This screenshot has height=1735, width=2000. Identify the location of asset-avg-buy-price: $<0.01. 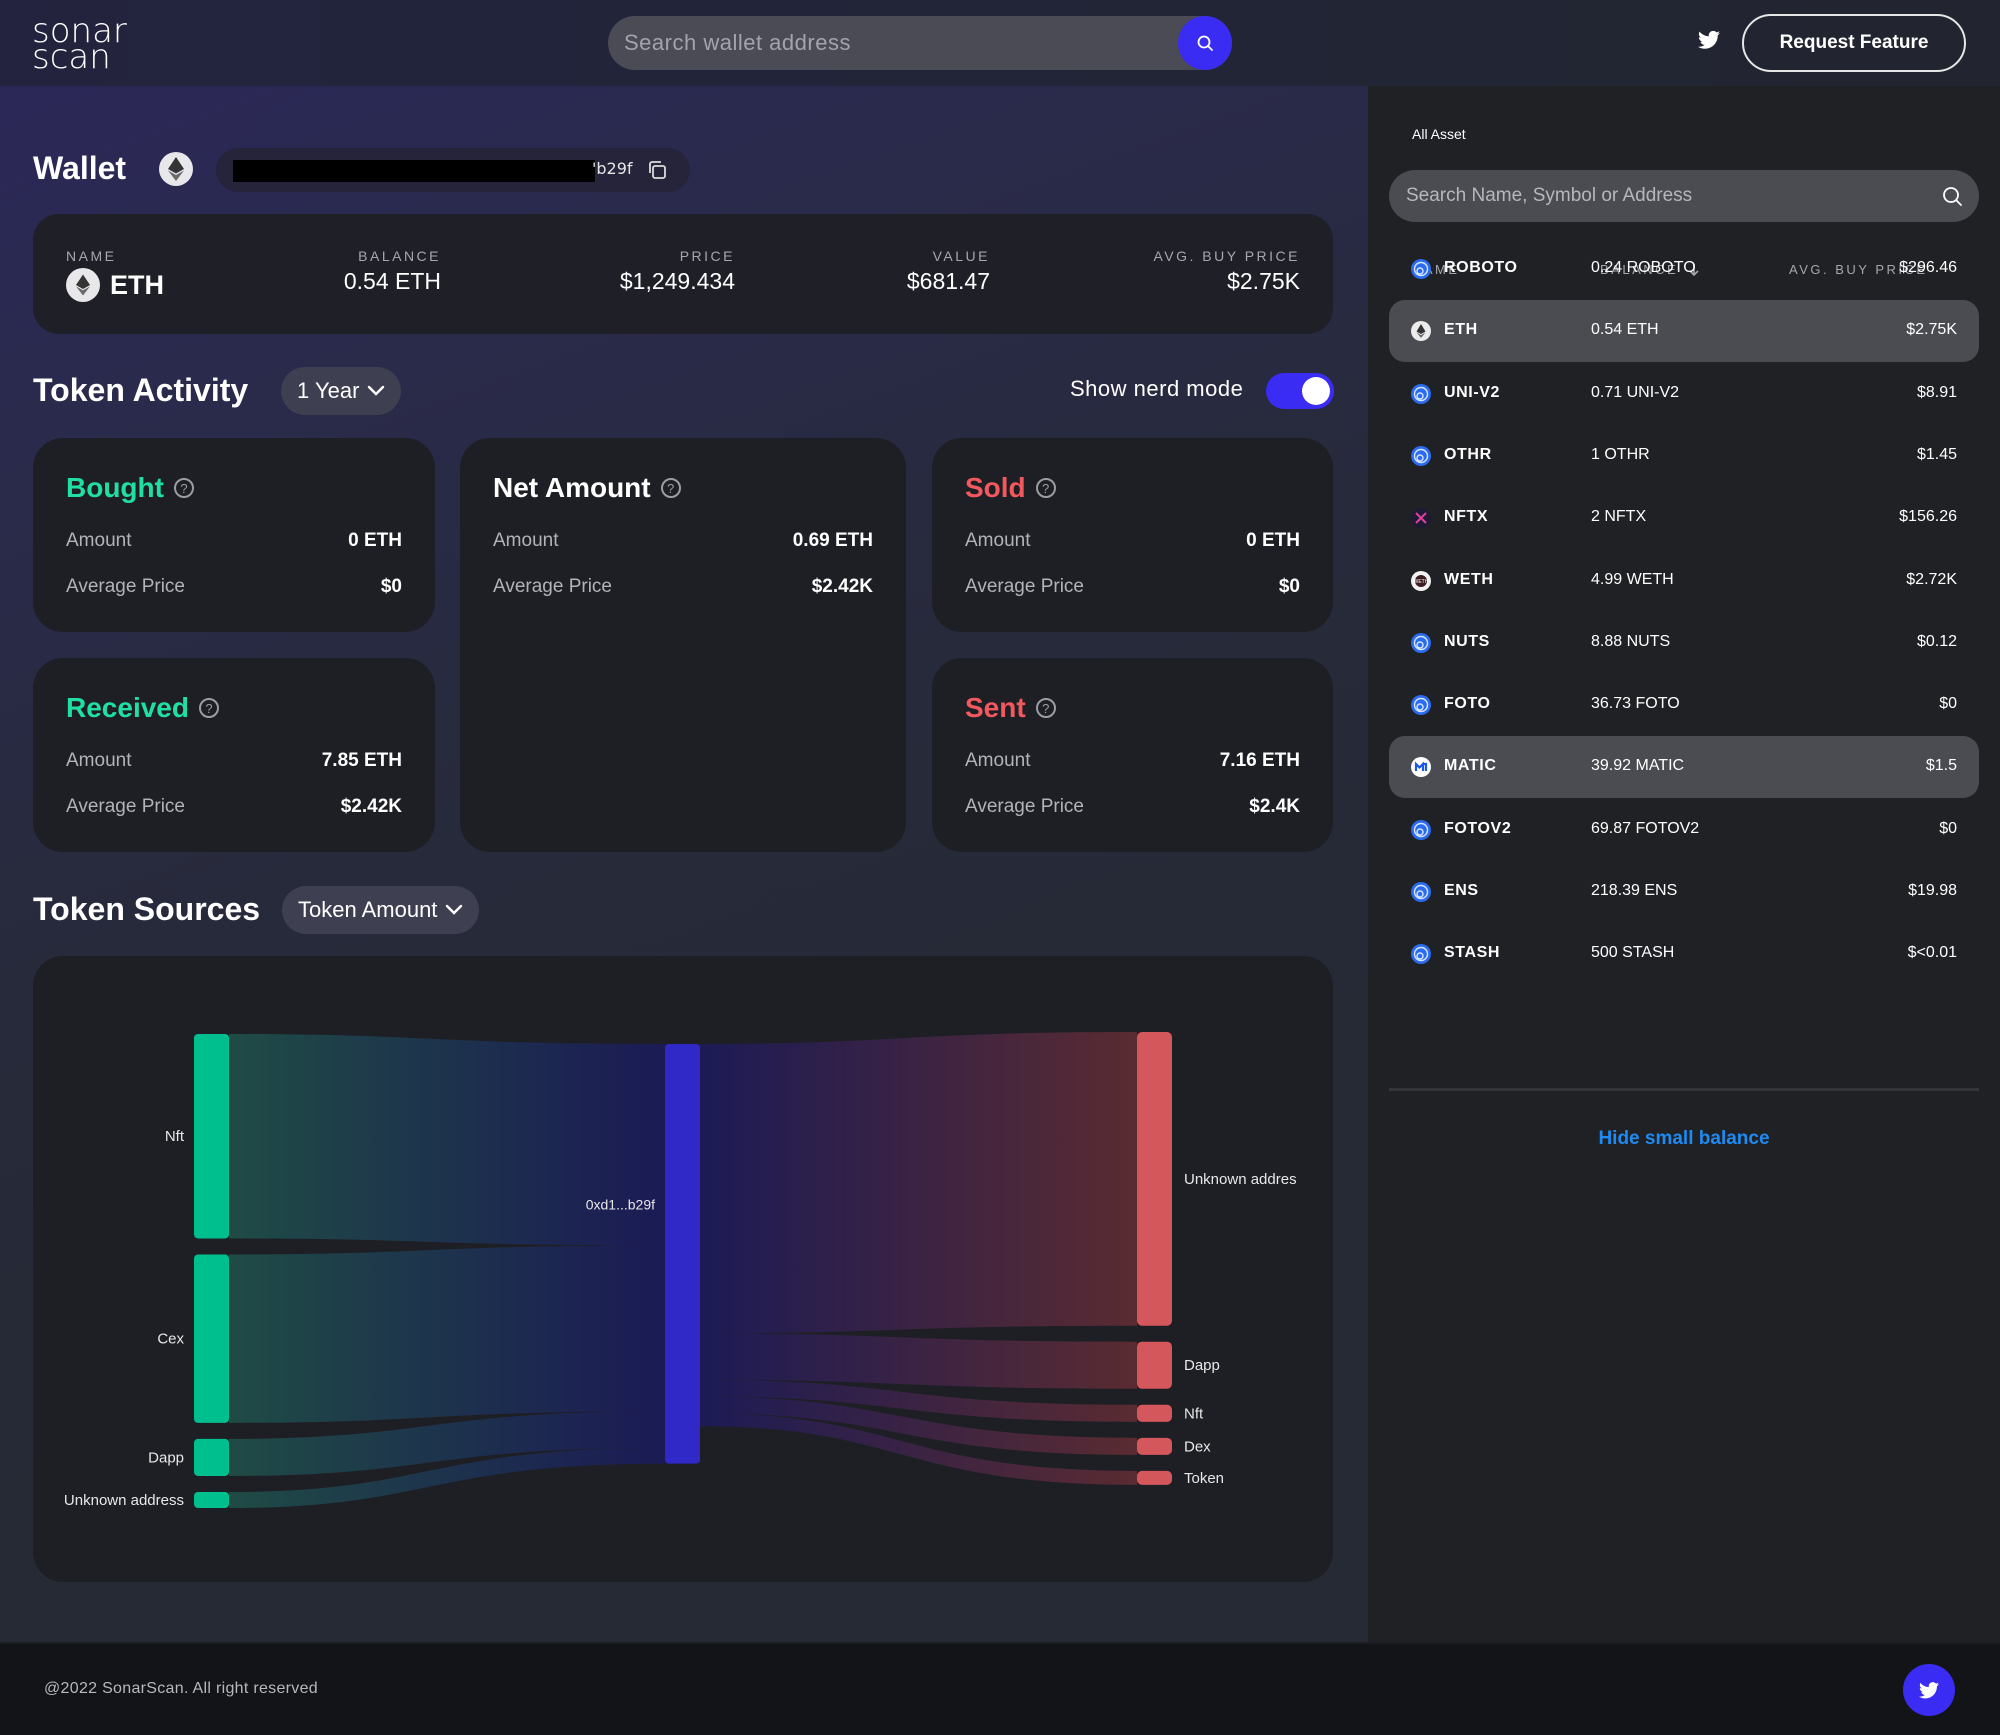
(1932, 953).